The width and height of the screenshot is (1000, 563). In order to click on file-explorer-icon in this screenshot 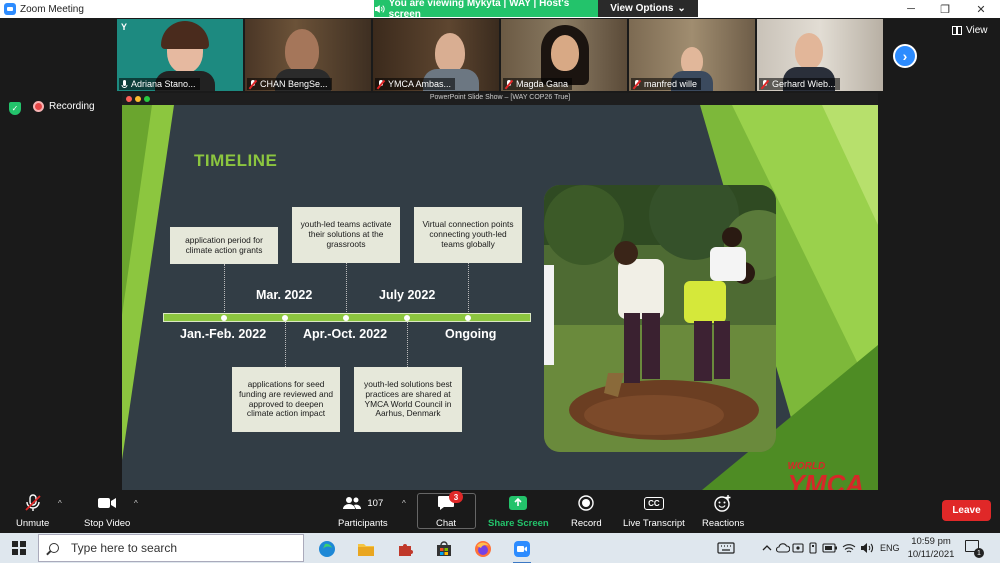, I will do `click(366, 549)`.